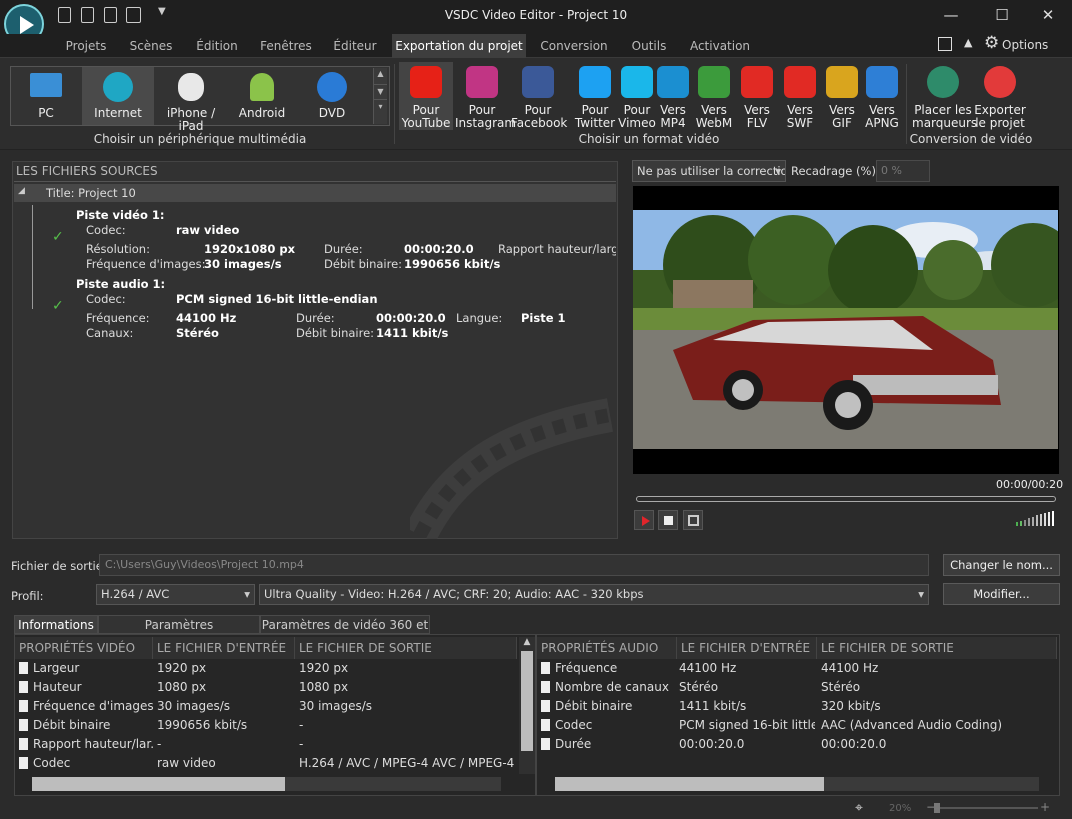 The width and height of the screenshot is (1072, 819). I want to click on property-name: Nombre de canaux, so click(608, 687).